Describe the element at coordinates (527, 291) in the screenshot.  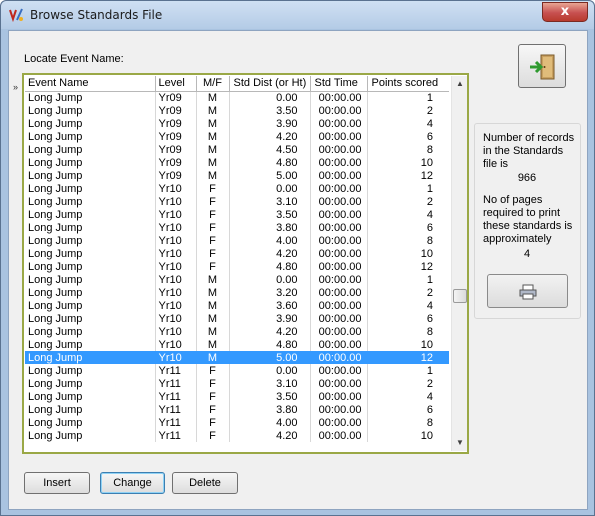
I see `print-button` at that location.